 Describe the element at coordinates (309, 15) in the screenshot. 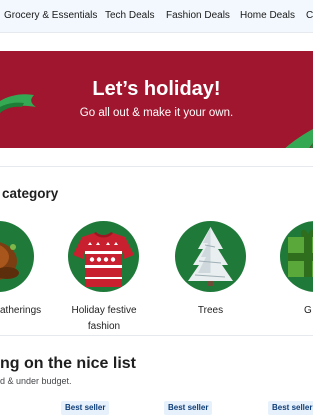

I see `nav-item-partial: C` at that location.